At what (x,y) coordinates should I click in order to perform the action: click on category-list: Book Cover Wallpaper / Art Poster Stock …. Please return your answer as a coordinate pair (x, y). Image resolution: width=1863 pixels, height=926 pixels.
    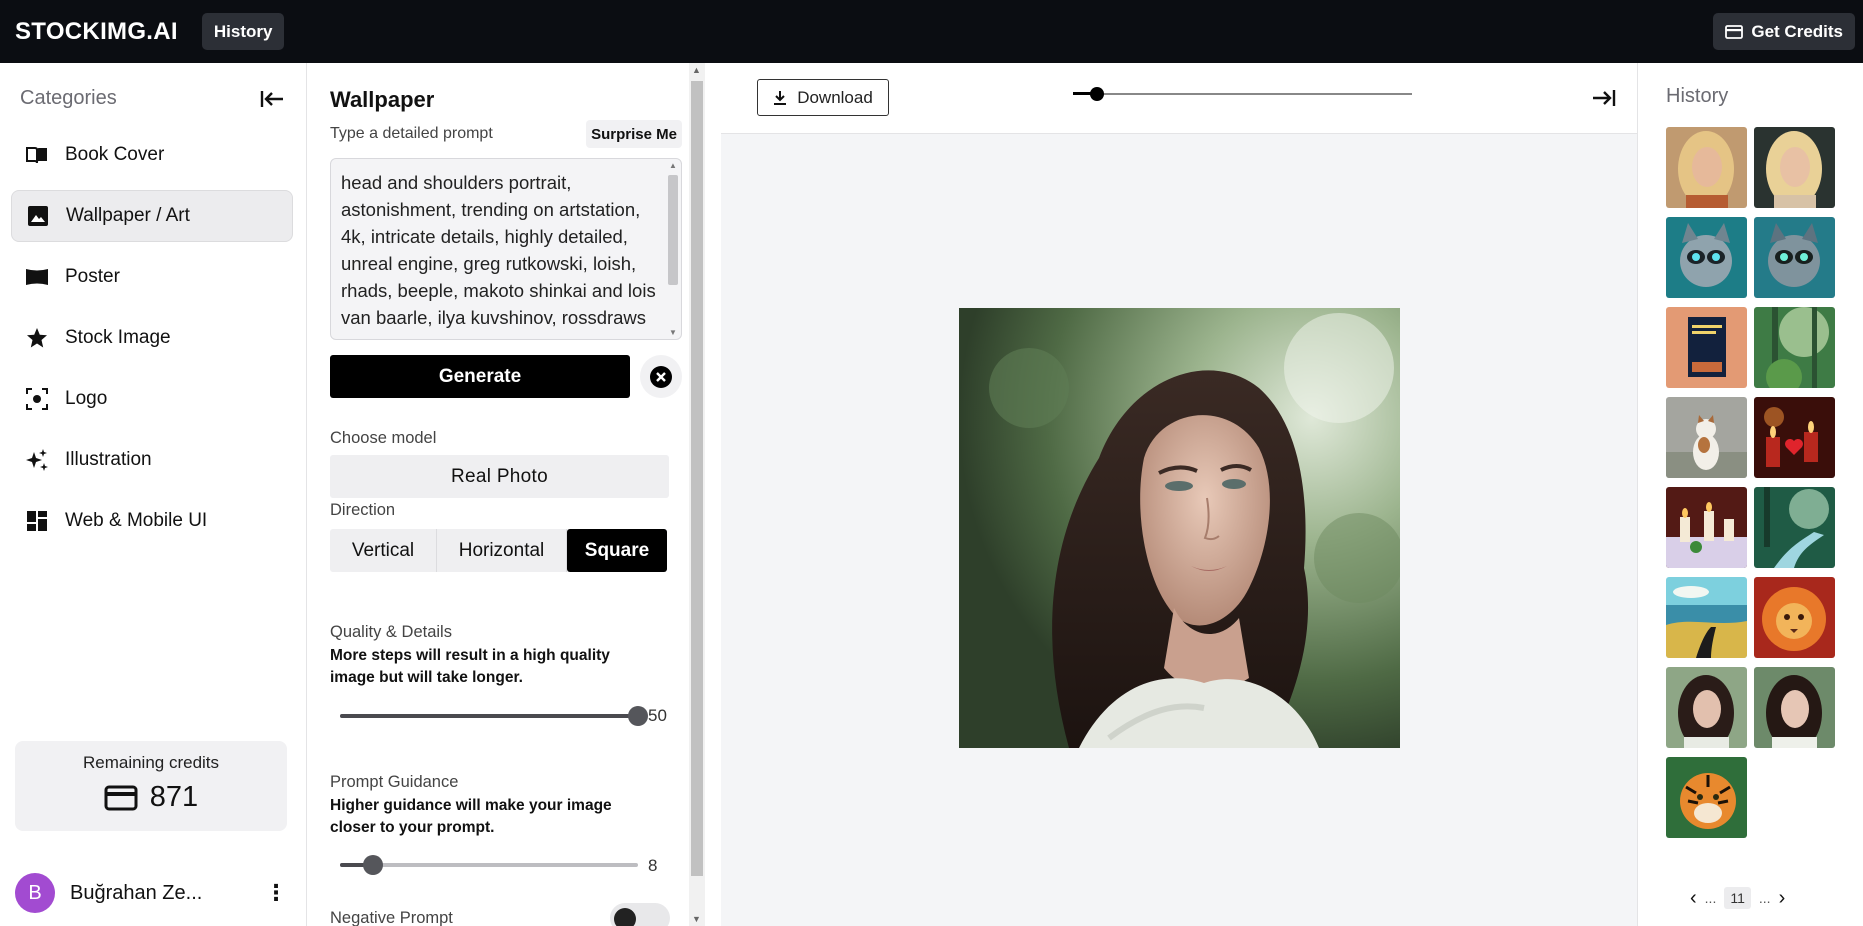
    Looking at the image, I should click on (152, 342).